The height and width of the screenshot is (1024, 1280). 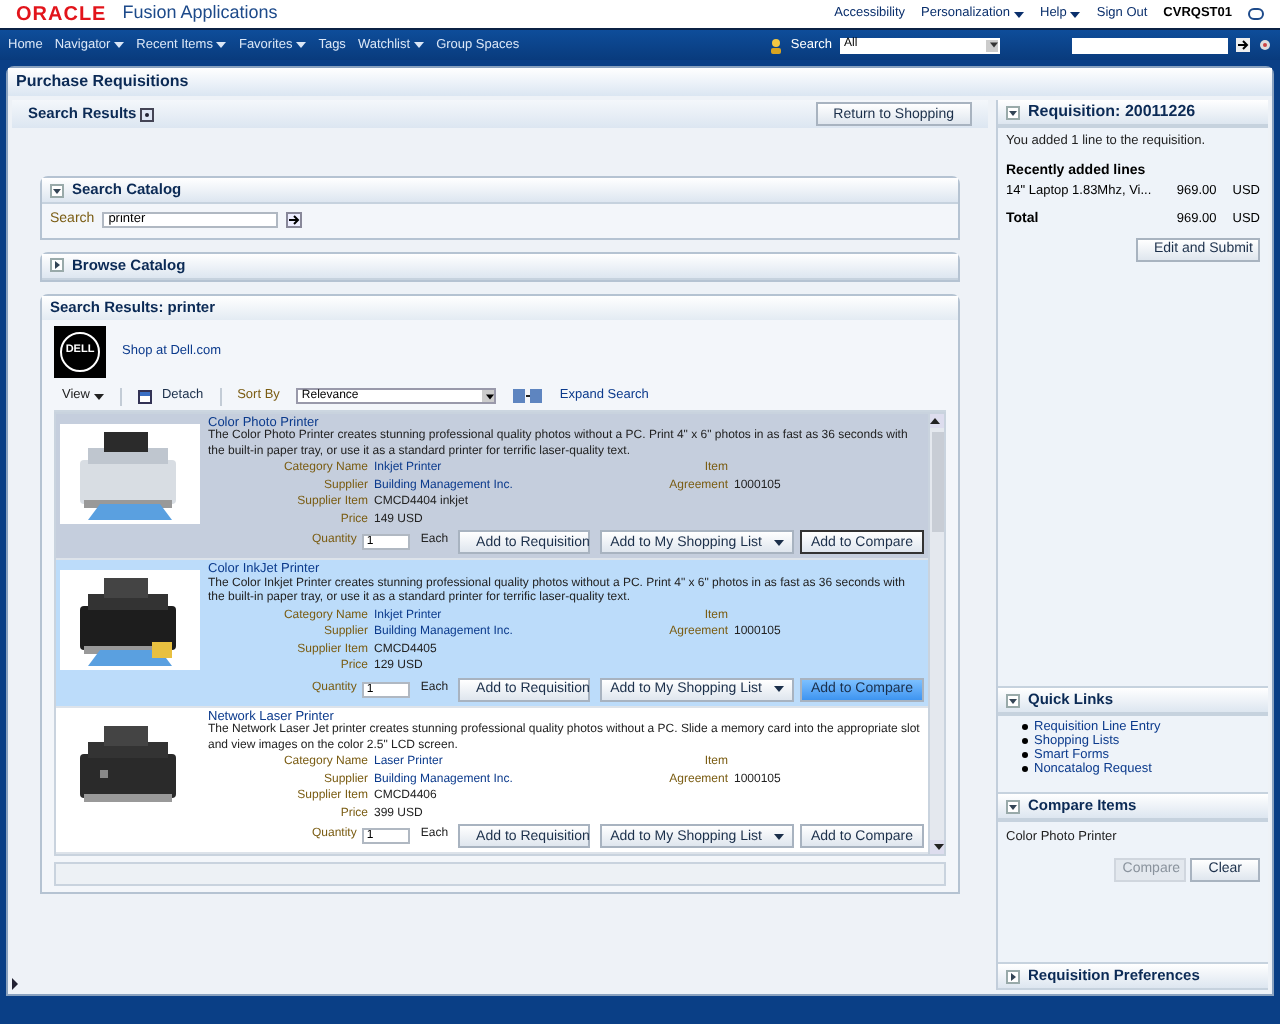 What do you see at coordinates (102, 82) in the screenshot?
I see `page-title: Purchase Requisitions` at bounding box center [102, 82].